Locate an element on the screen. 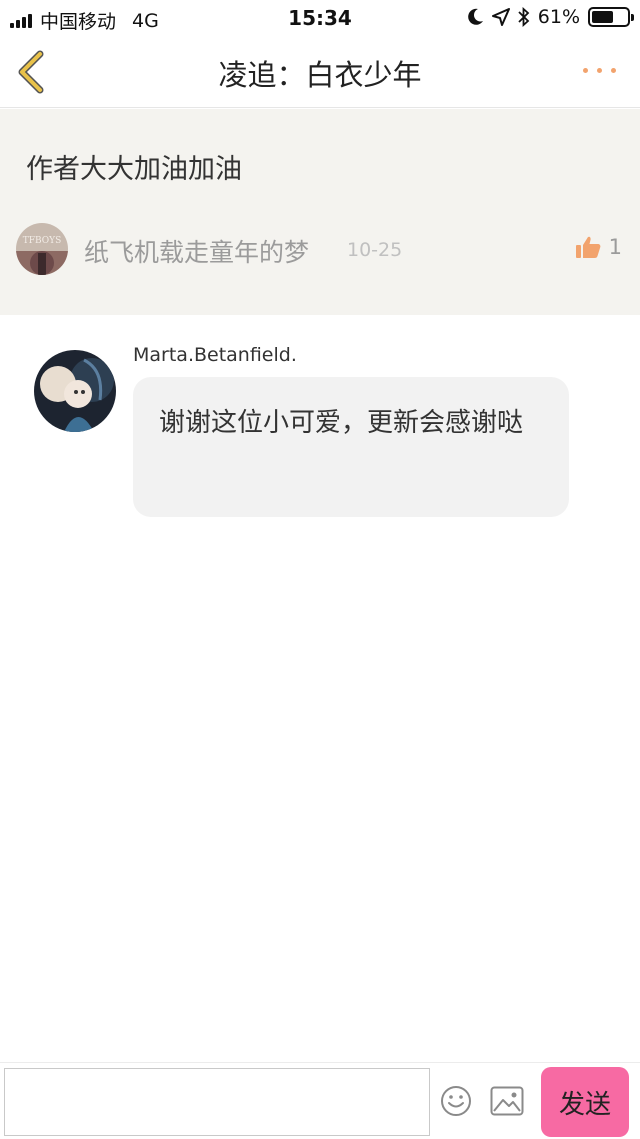 The image size is (640, 1139). like-button: 1 is located at coordinates (598, 247).